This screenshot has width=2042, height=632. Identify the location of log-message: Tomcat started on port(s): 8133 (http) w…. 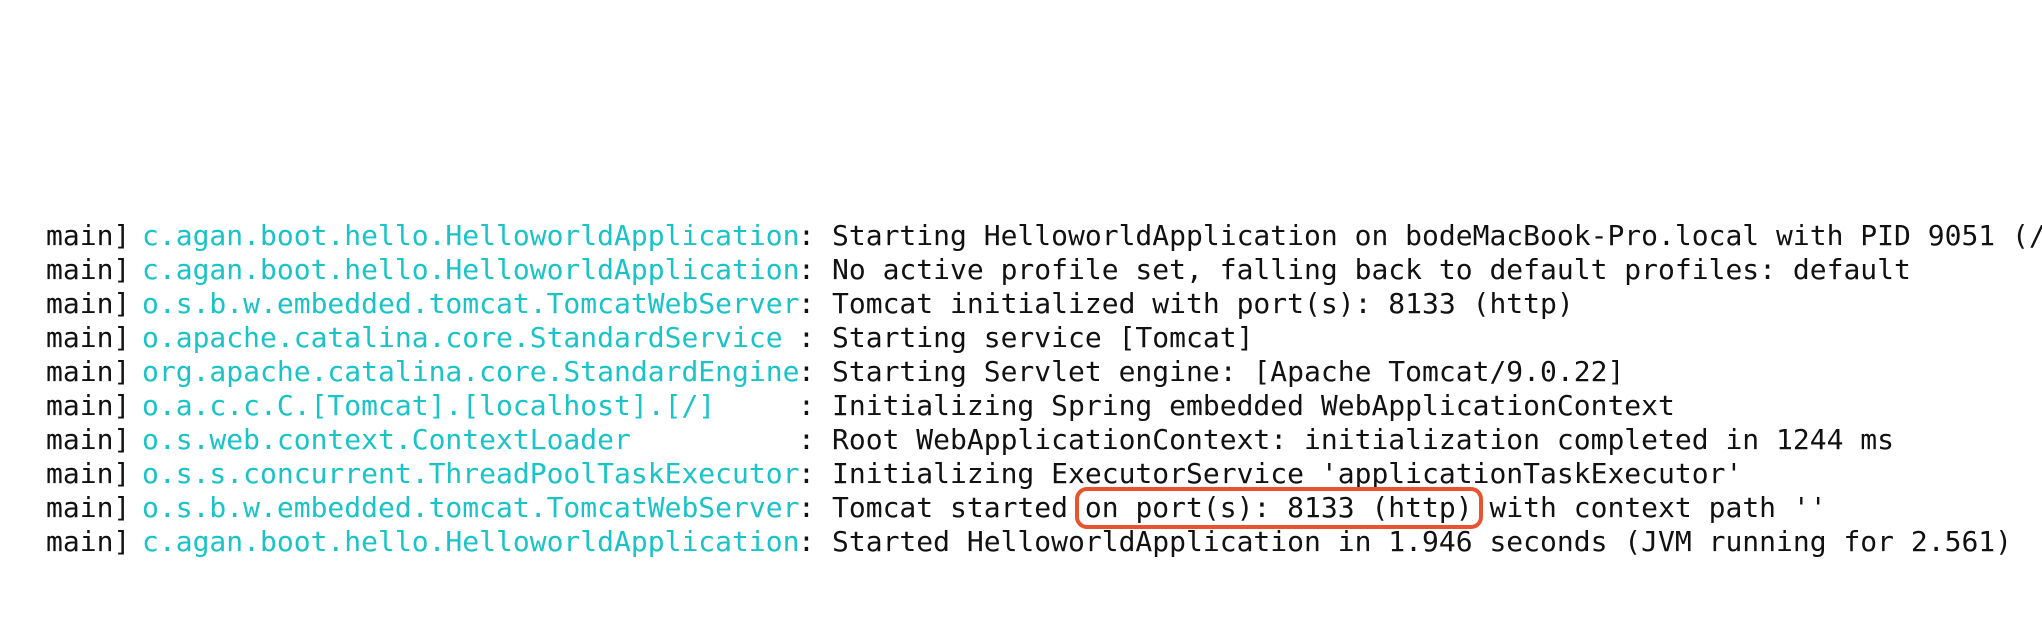
(1437, 508).